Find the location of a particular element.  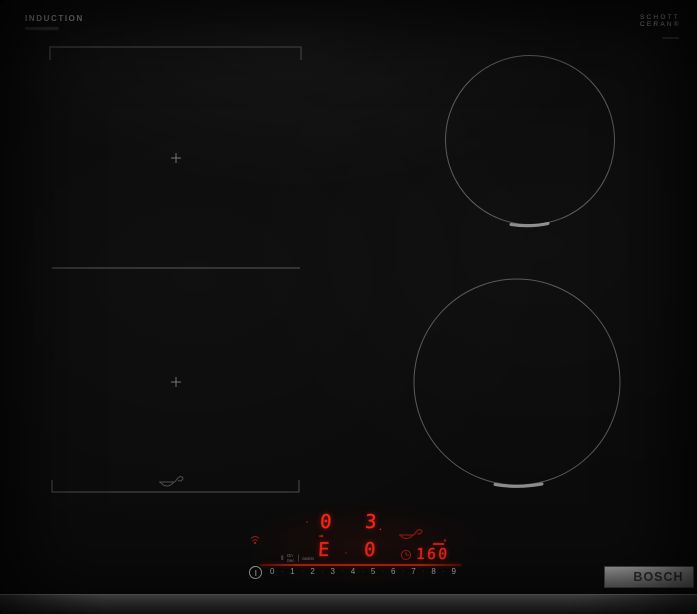

level-1: 1 is located at coordinates (292, 572).